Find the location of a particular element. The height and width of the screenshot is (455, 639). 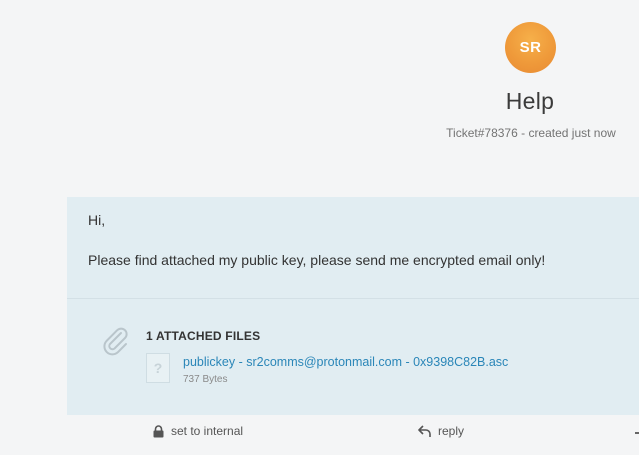

avatar-initials: SR is located at coordinates (530, 47).